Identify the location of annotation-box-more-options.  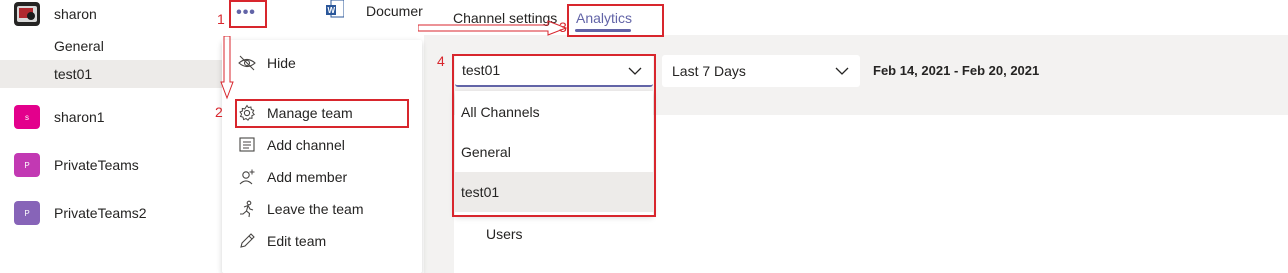
(248, 14).